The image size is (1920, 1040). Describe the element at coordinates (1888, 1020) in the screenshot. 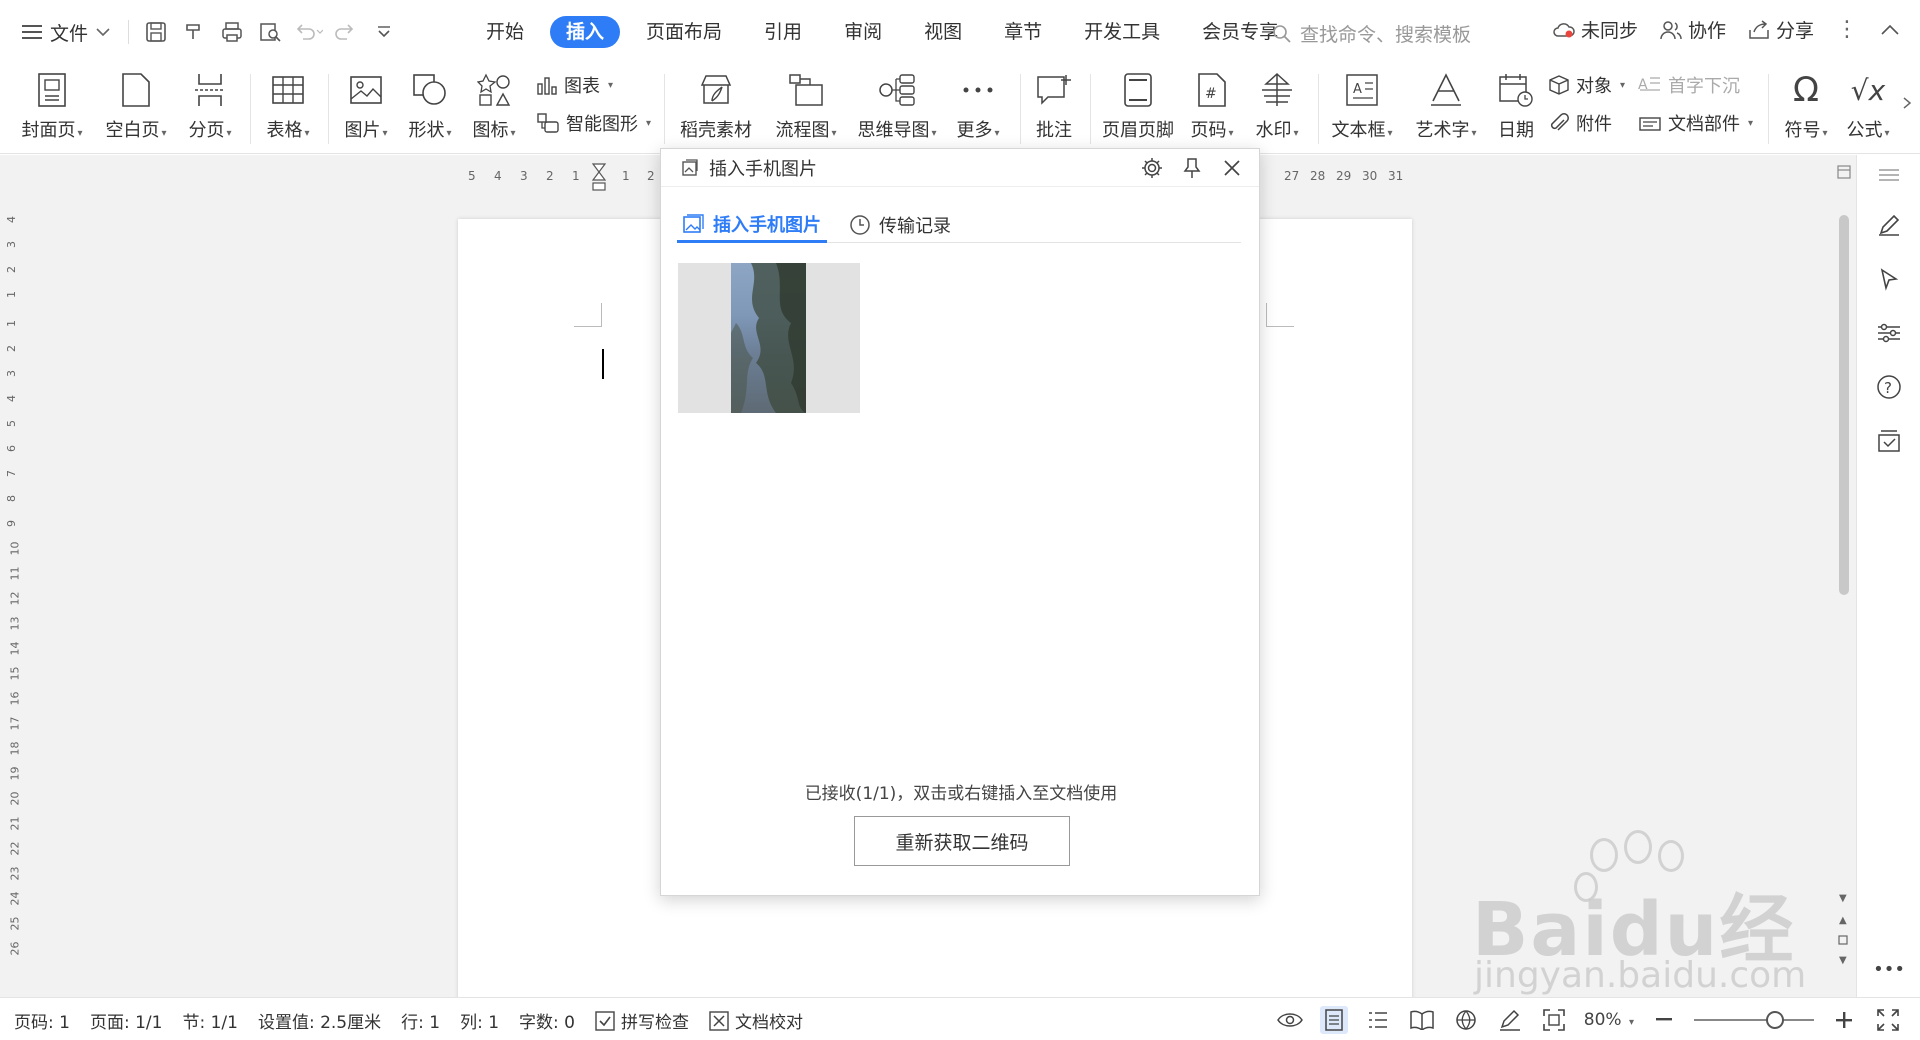

I see `fullscreen-icon` at that location.